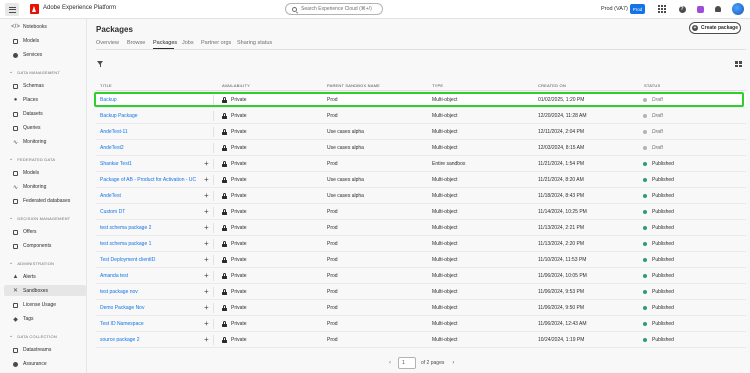 Image resolution: width=750 pixels, height=373 pixels. Describe the element at coordinates (637, 9) in the screenshot. I see `sandbox-badge: Prod` at that location.